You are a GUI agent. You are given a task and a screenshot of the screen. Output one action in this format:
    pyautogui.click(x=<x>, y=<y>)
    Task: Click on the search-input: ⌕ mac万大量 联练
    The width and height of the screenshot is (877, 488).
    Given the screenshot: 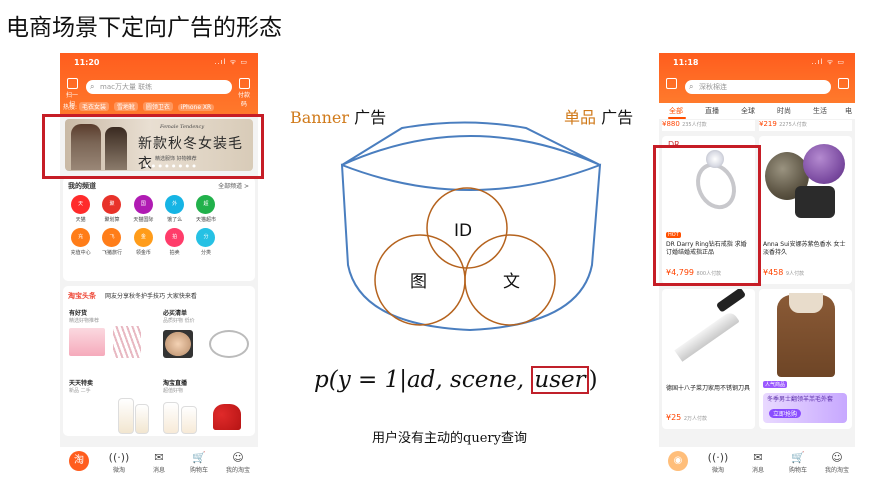 What is the action you would take?
    pyautogui.click(x=159, y=87)
    